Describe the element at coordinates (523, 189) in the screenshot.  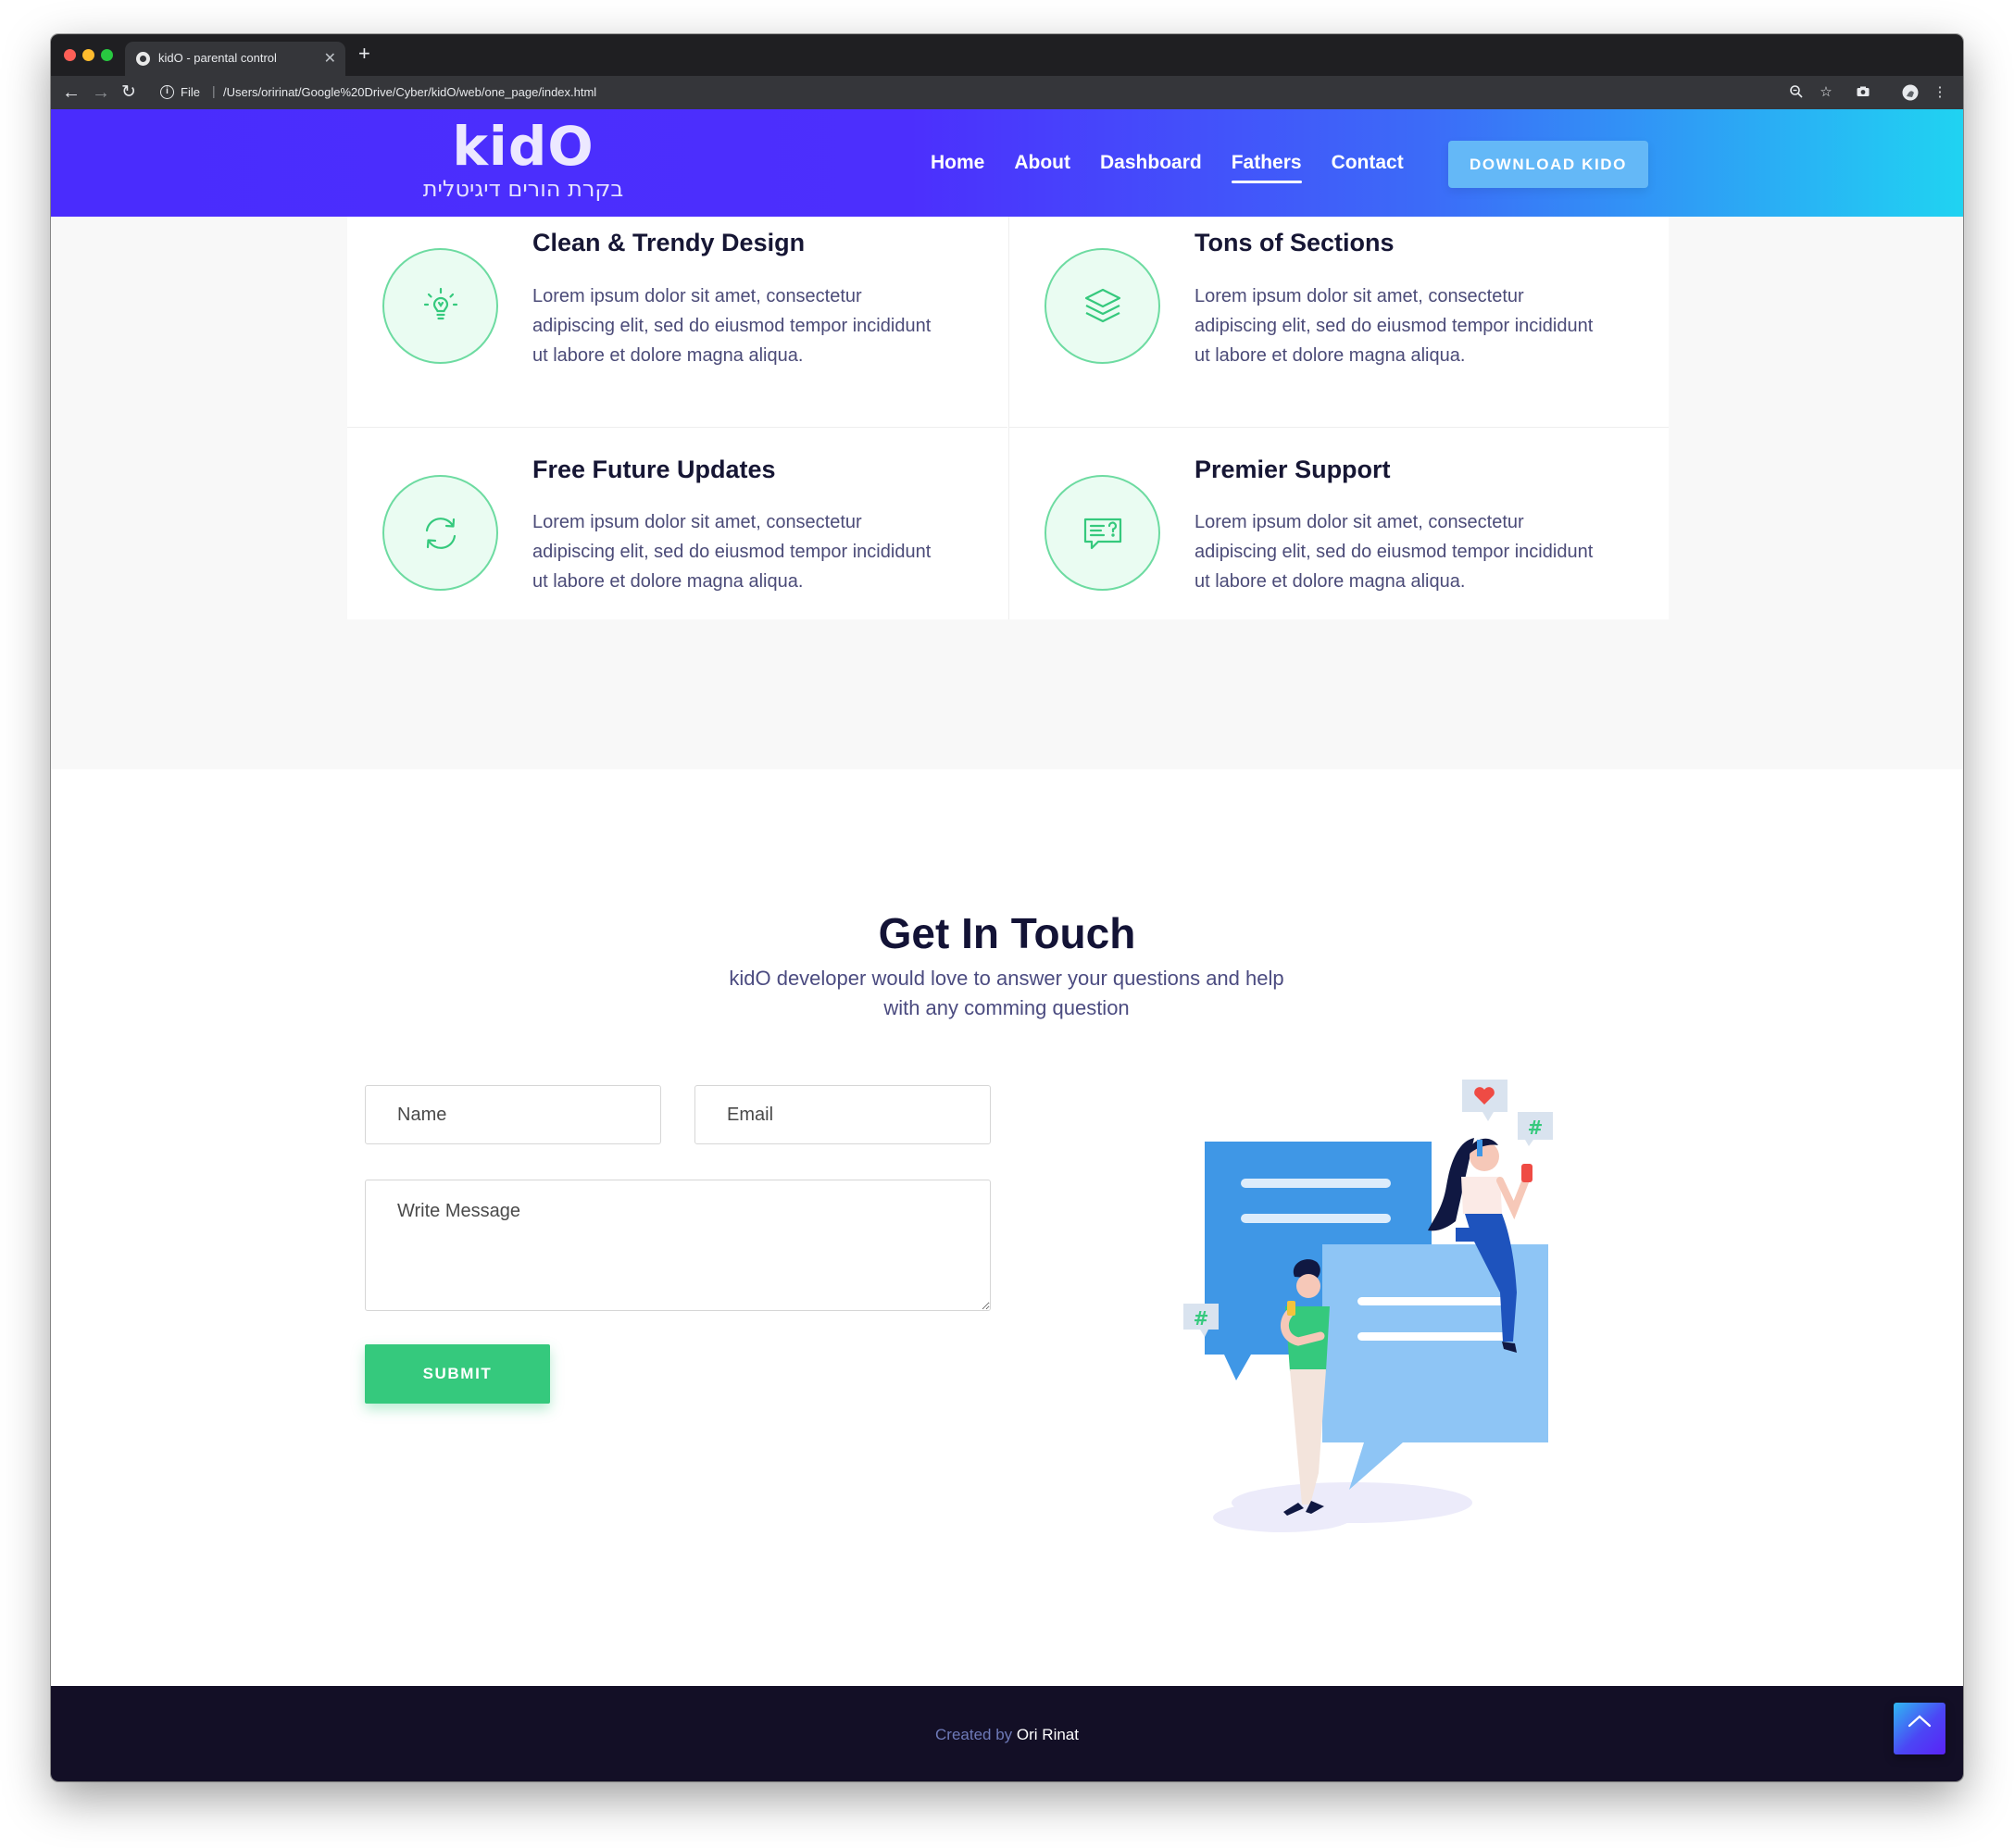
I see `logo-tagline: בקרת הורים דיגיטלית` at that location.